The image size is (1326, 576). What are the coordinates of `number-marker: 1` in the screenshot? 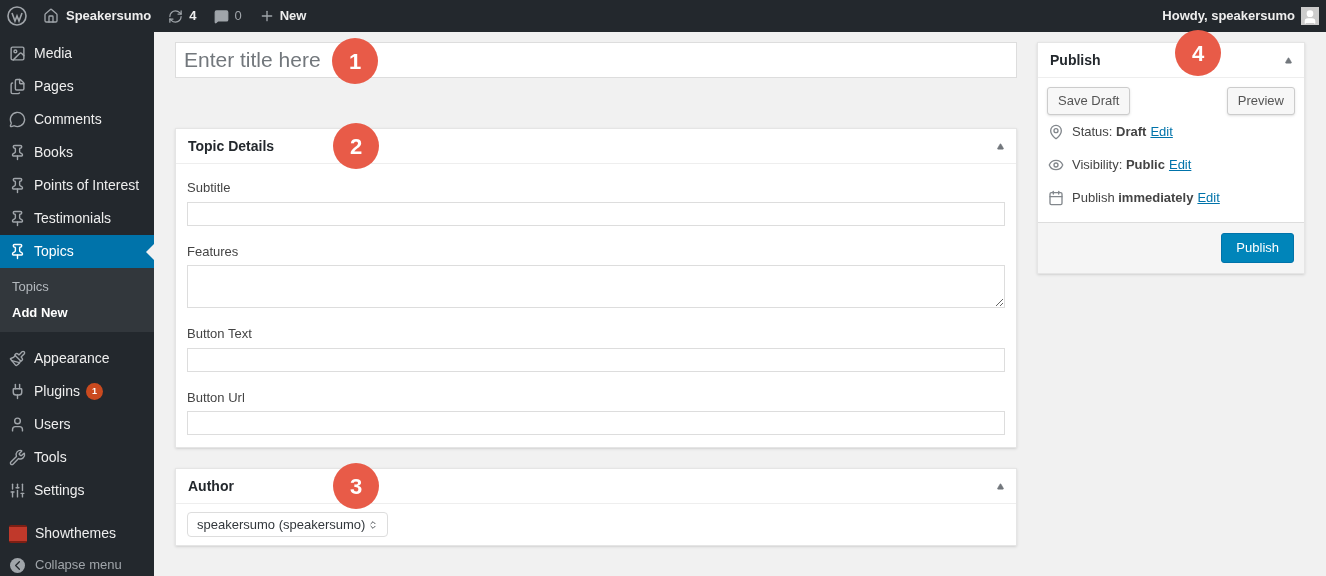 It's located at (355, 61).